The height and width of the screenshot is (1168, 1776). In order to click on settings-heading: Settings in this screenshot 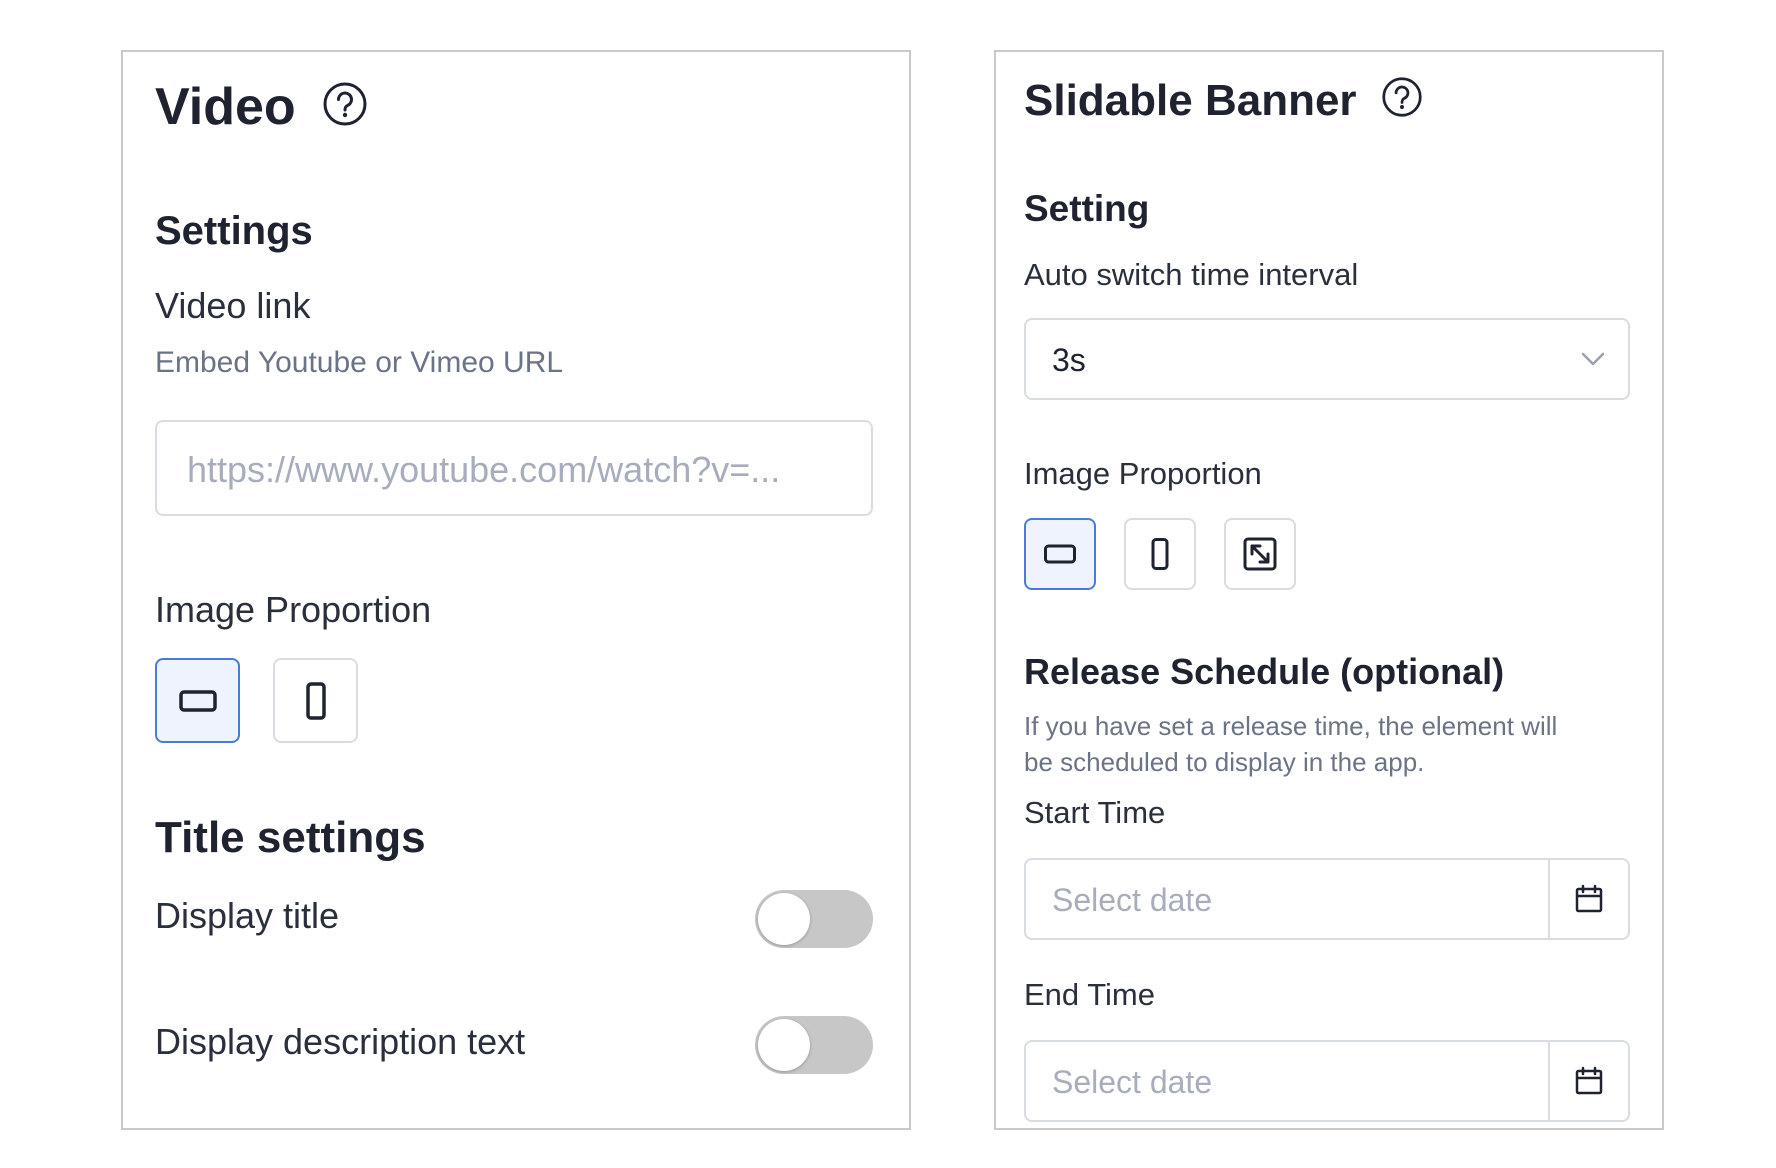, I will do `click(234, 231)`.